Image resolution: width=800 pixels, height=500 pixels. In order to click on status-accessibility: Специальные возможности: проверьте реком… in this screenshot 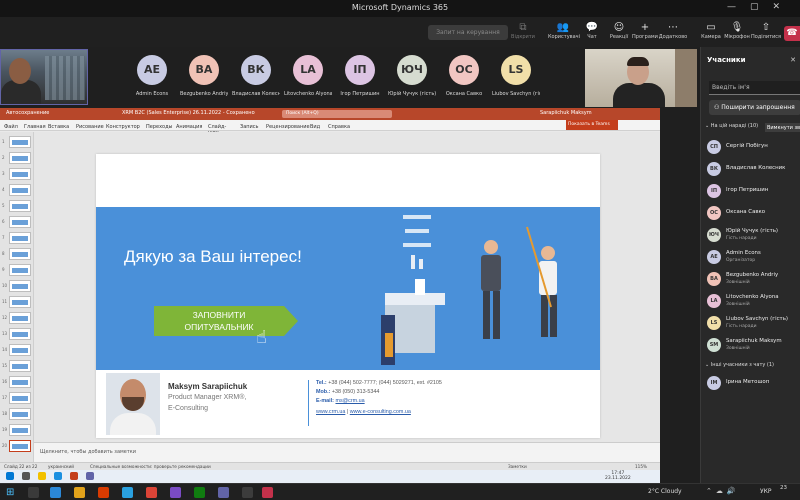, I will do `click(150, 466)`.